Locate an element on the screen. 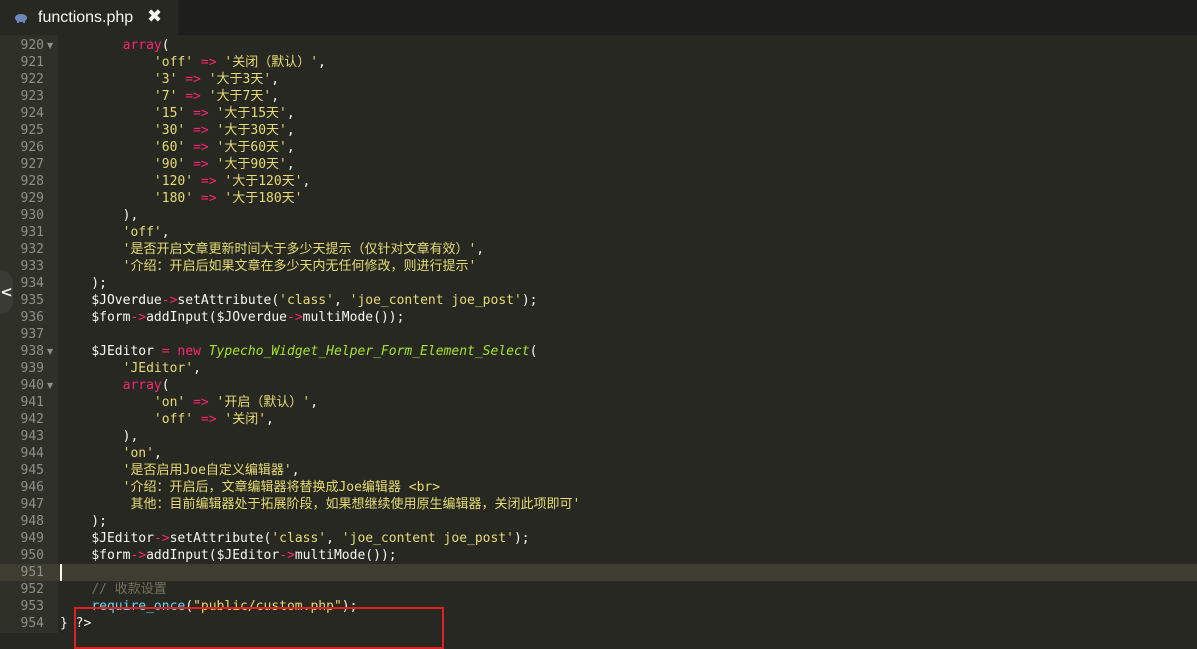 Image resolution: width=1197 pixels, height=649 pixels. code-line: 931 'off', is located at coordinates (598, 232).